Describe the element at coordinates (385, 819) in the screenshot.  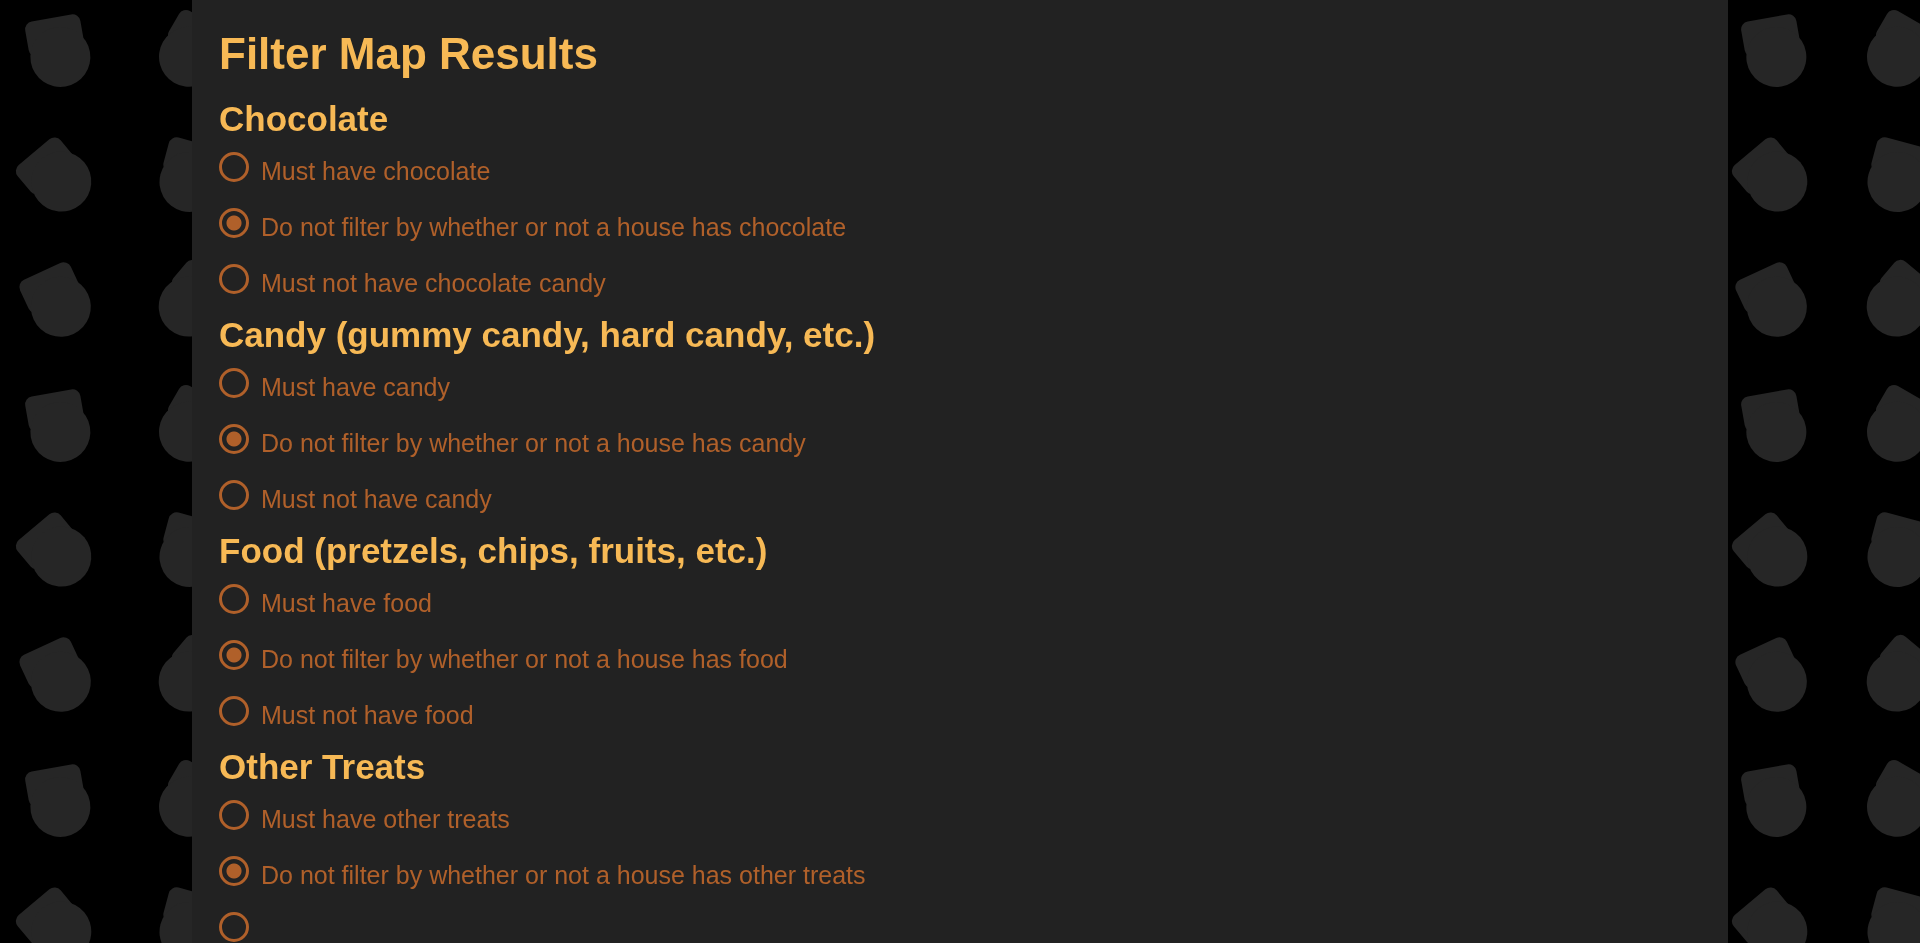
I see `option-label: Must have other treats` at that location.